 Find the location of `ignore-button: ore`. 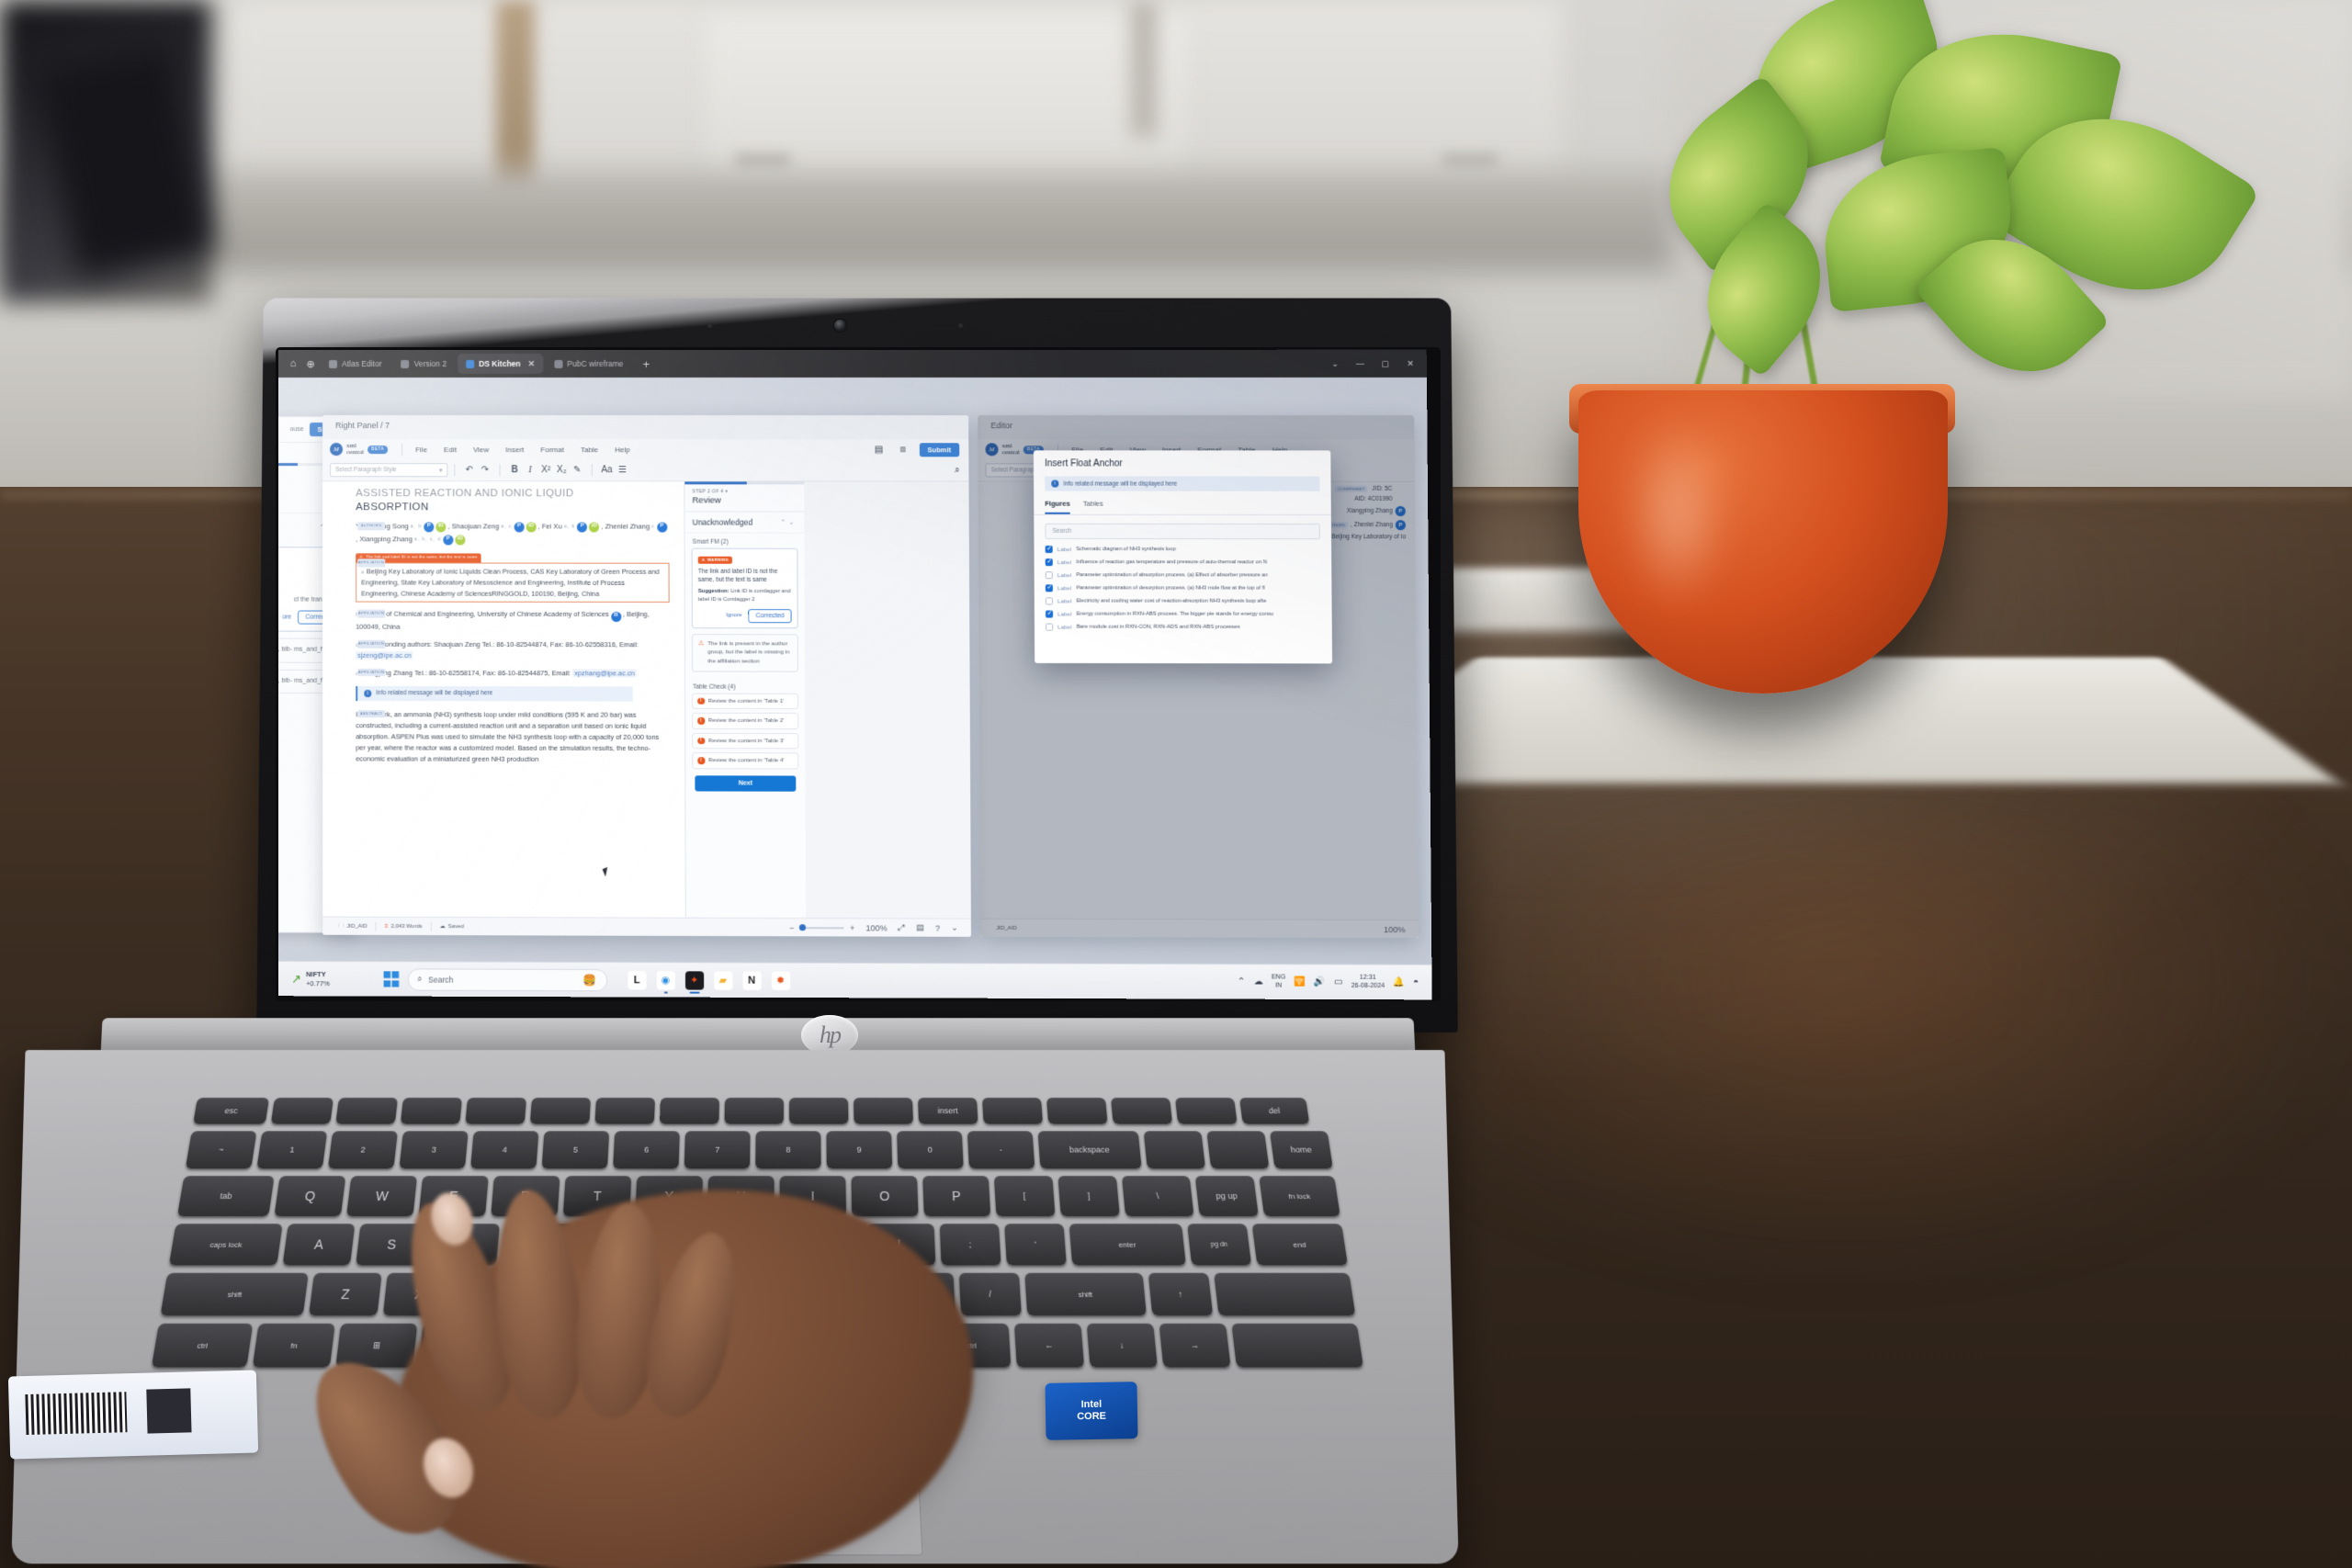

ignore-button: ore is located at coordinates (286, 618).